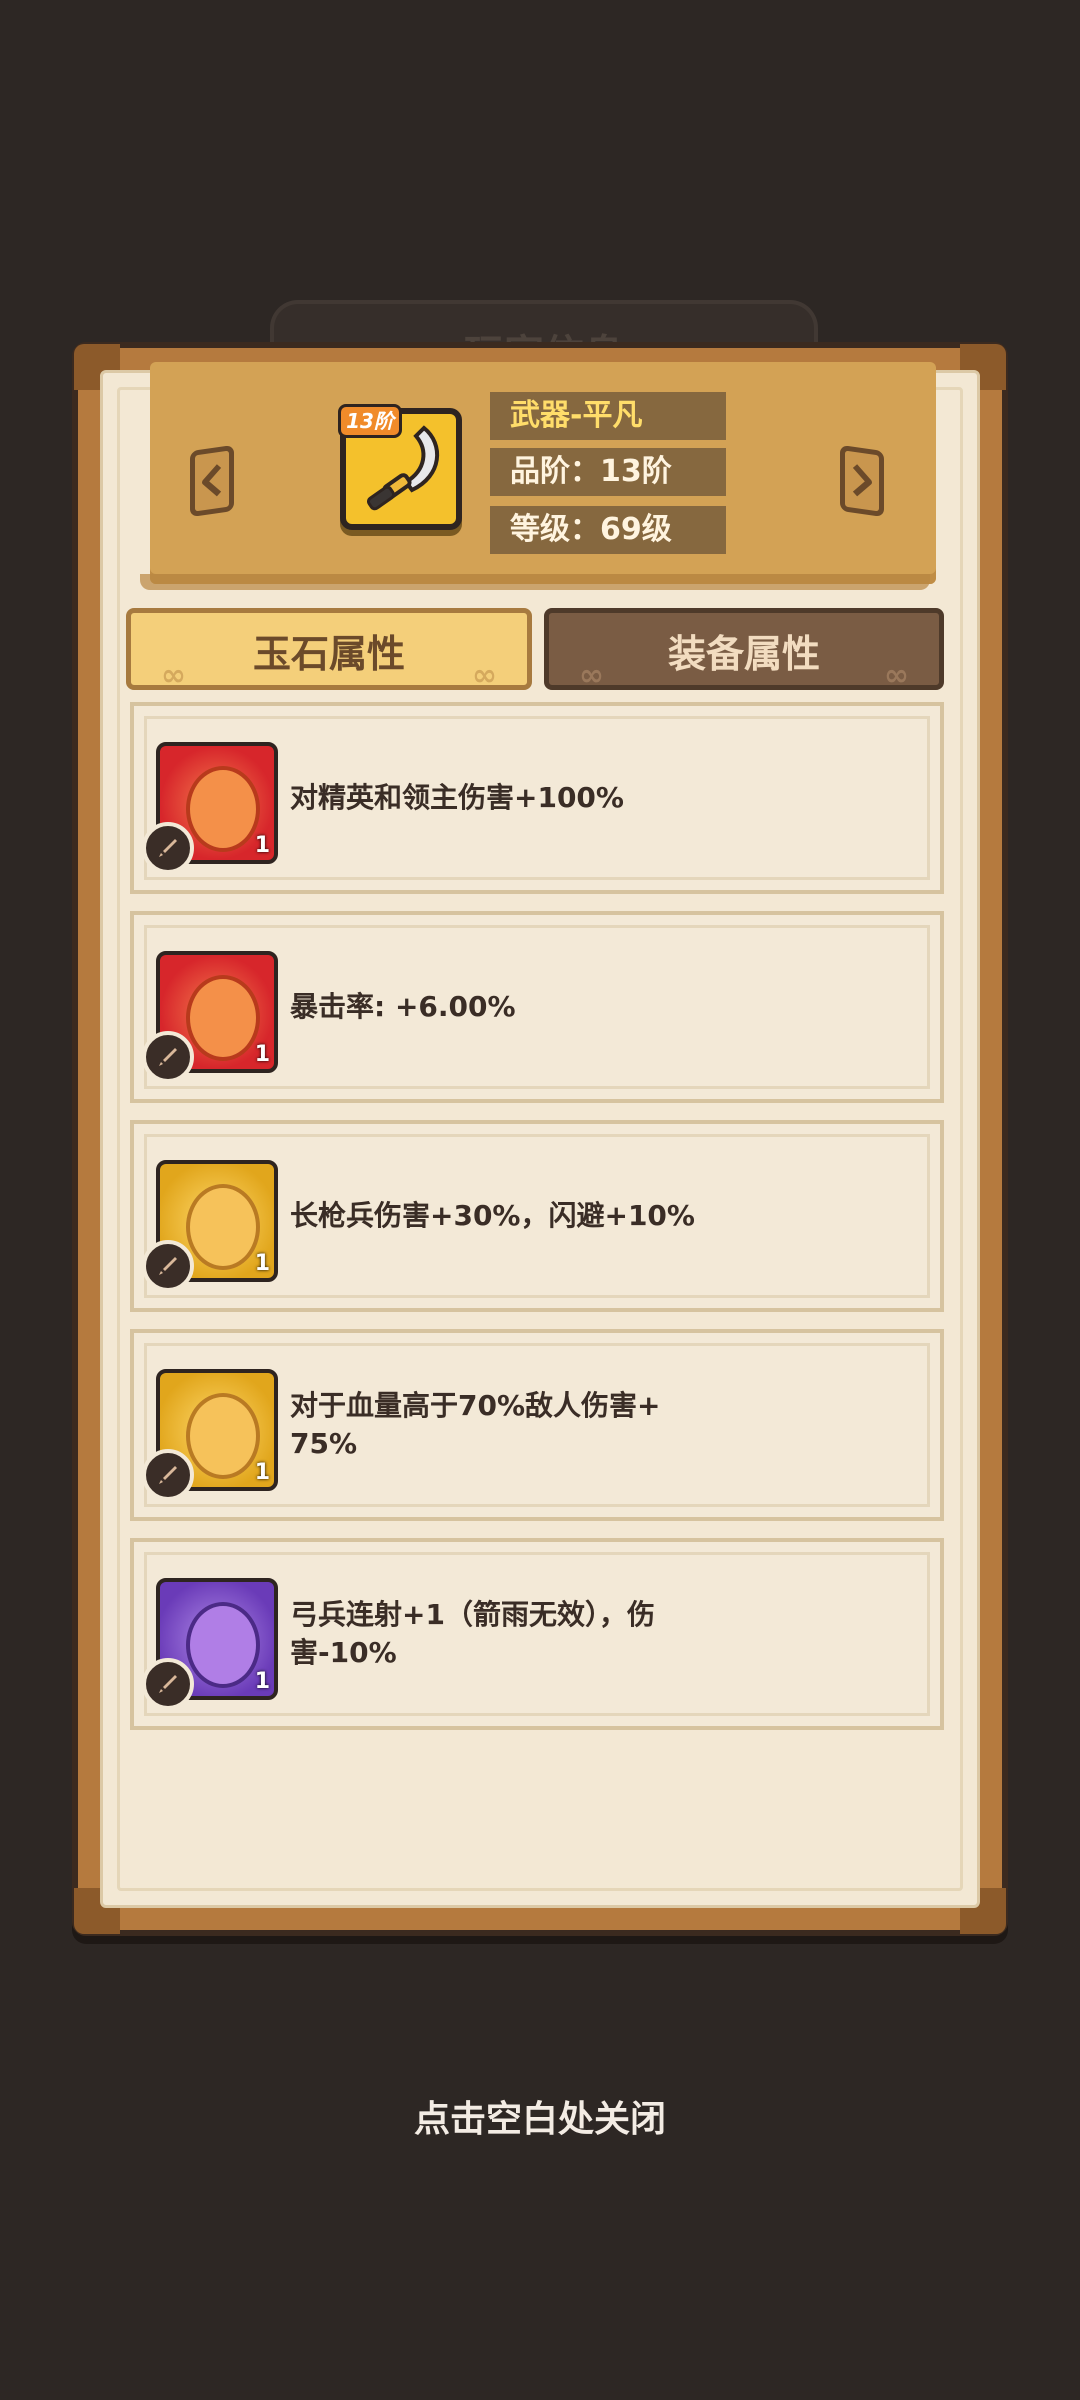  What do you see at coordinates (743, 654) in the screenshot?
I see `tab-label: 装备属性` at bounding box center [743, 654].